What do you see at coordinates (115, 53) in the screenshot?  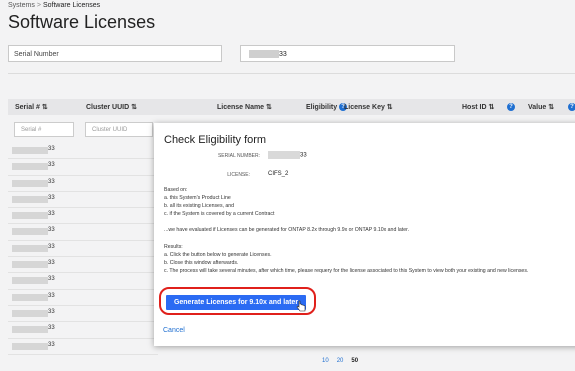 I see `filter-field-select: Serial Number` at bounding box center [115, 53].